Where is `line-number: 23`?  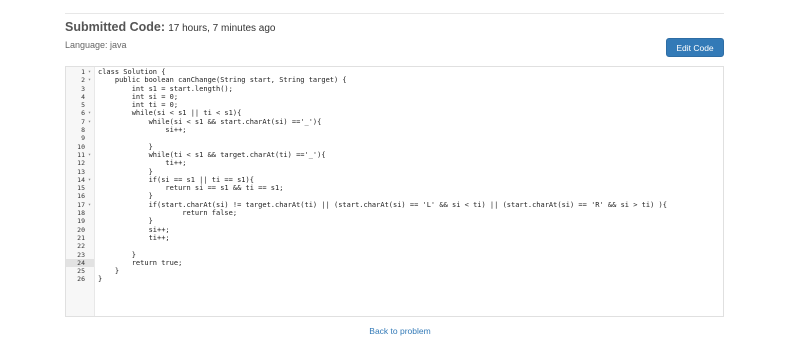 line-number: 23 is located at coordinates (81, 254).